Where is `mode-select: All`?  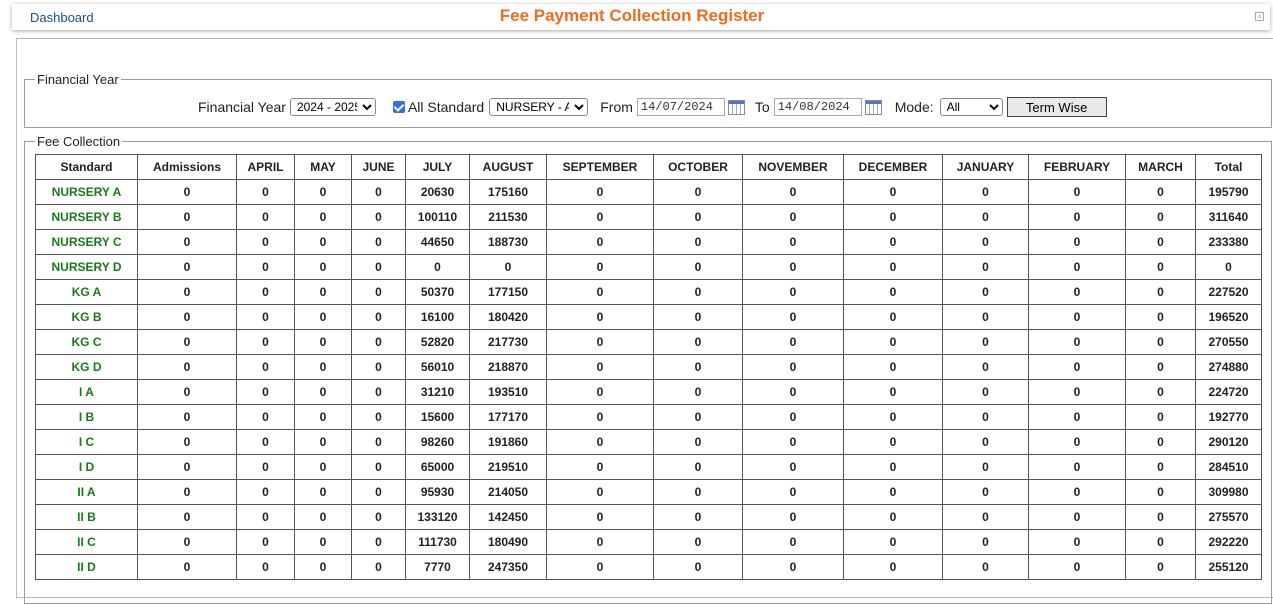
mode-select: All is located at coordinates (971, 107).